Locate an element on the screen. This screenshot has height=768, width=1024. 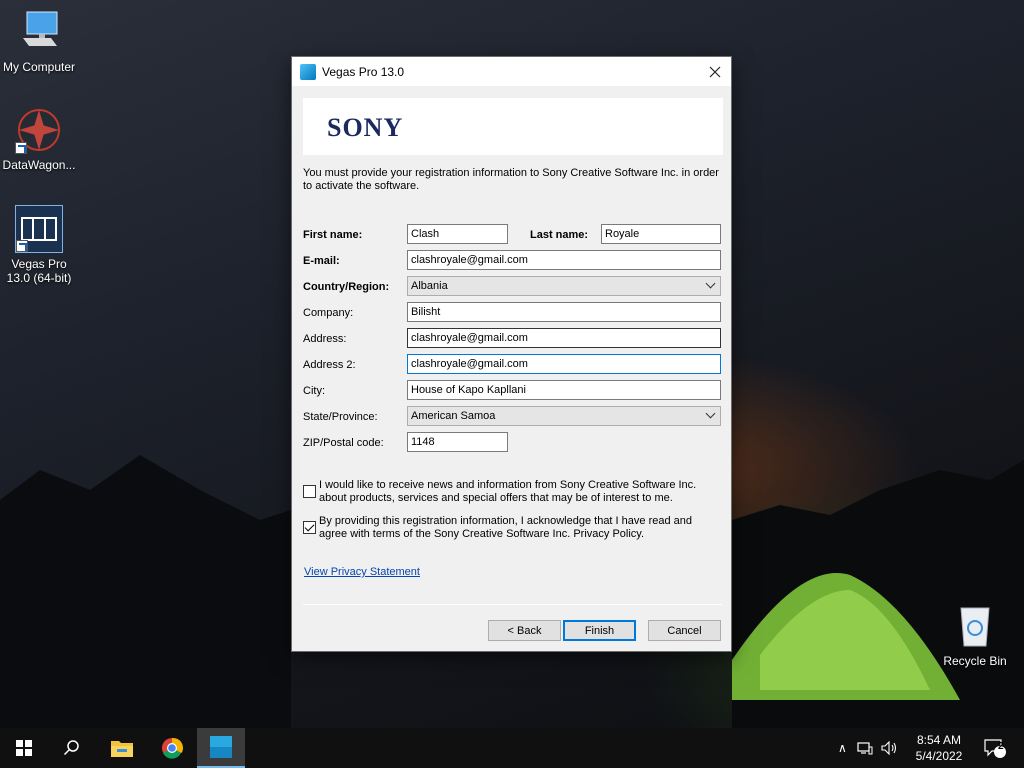
chevron-up-icon: ∧ is located at coordinates (842, 748).